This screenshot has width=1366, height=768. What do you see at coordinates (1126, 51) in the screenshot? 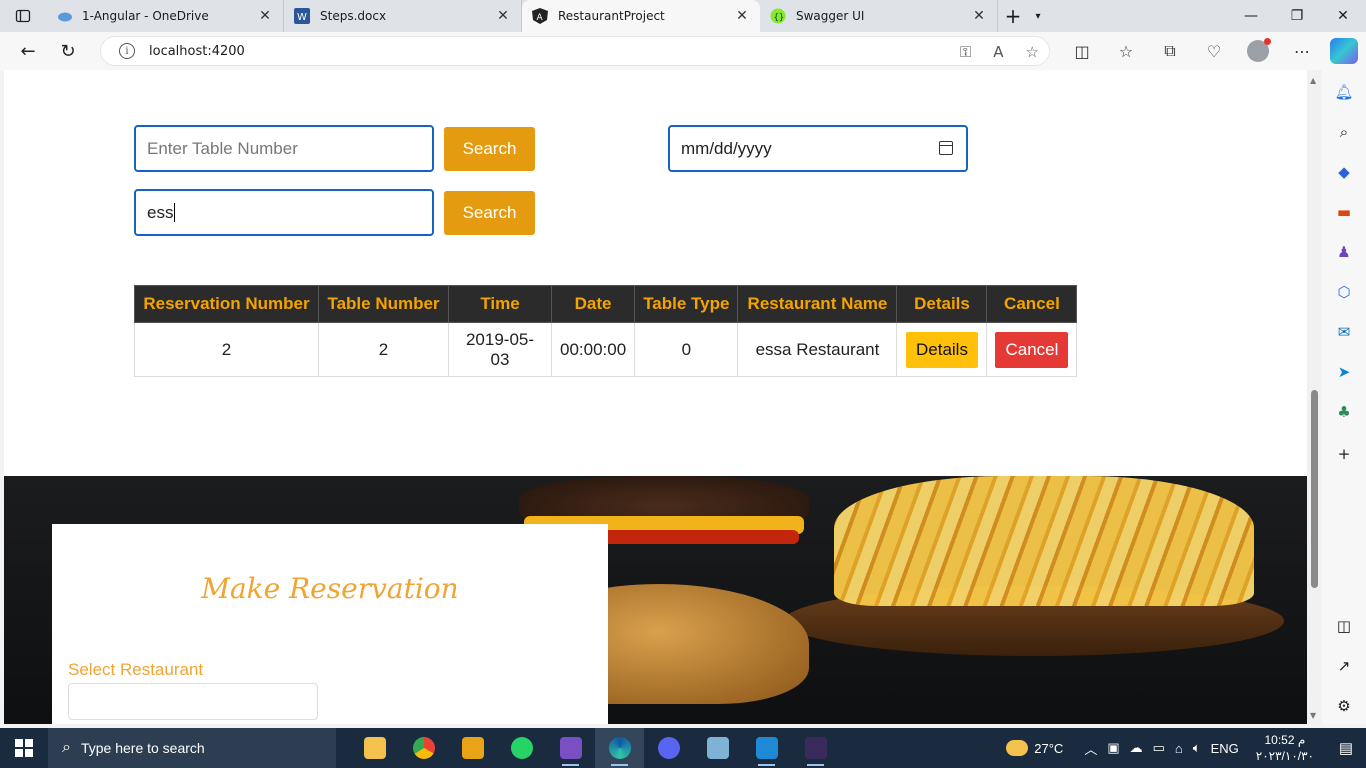
I see `favorites-icon: ☆` at bounding box center [1126, 51].